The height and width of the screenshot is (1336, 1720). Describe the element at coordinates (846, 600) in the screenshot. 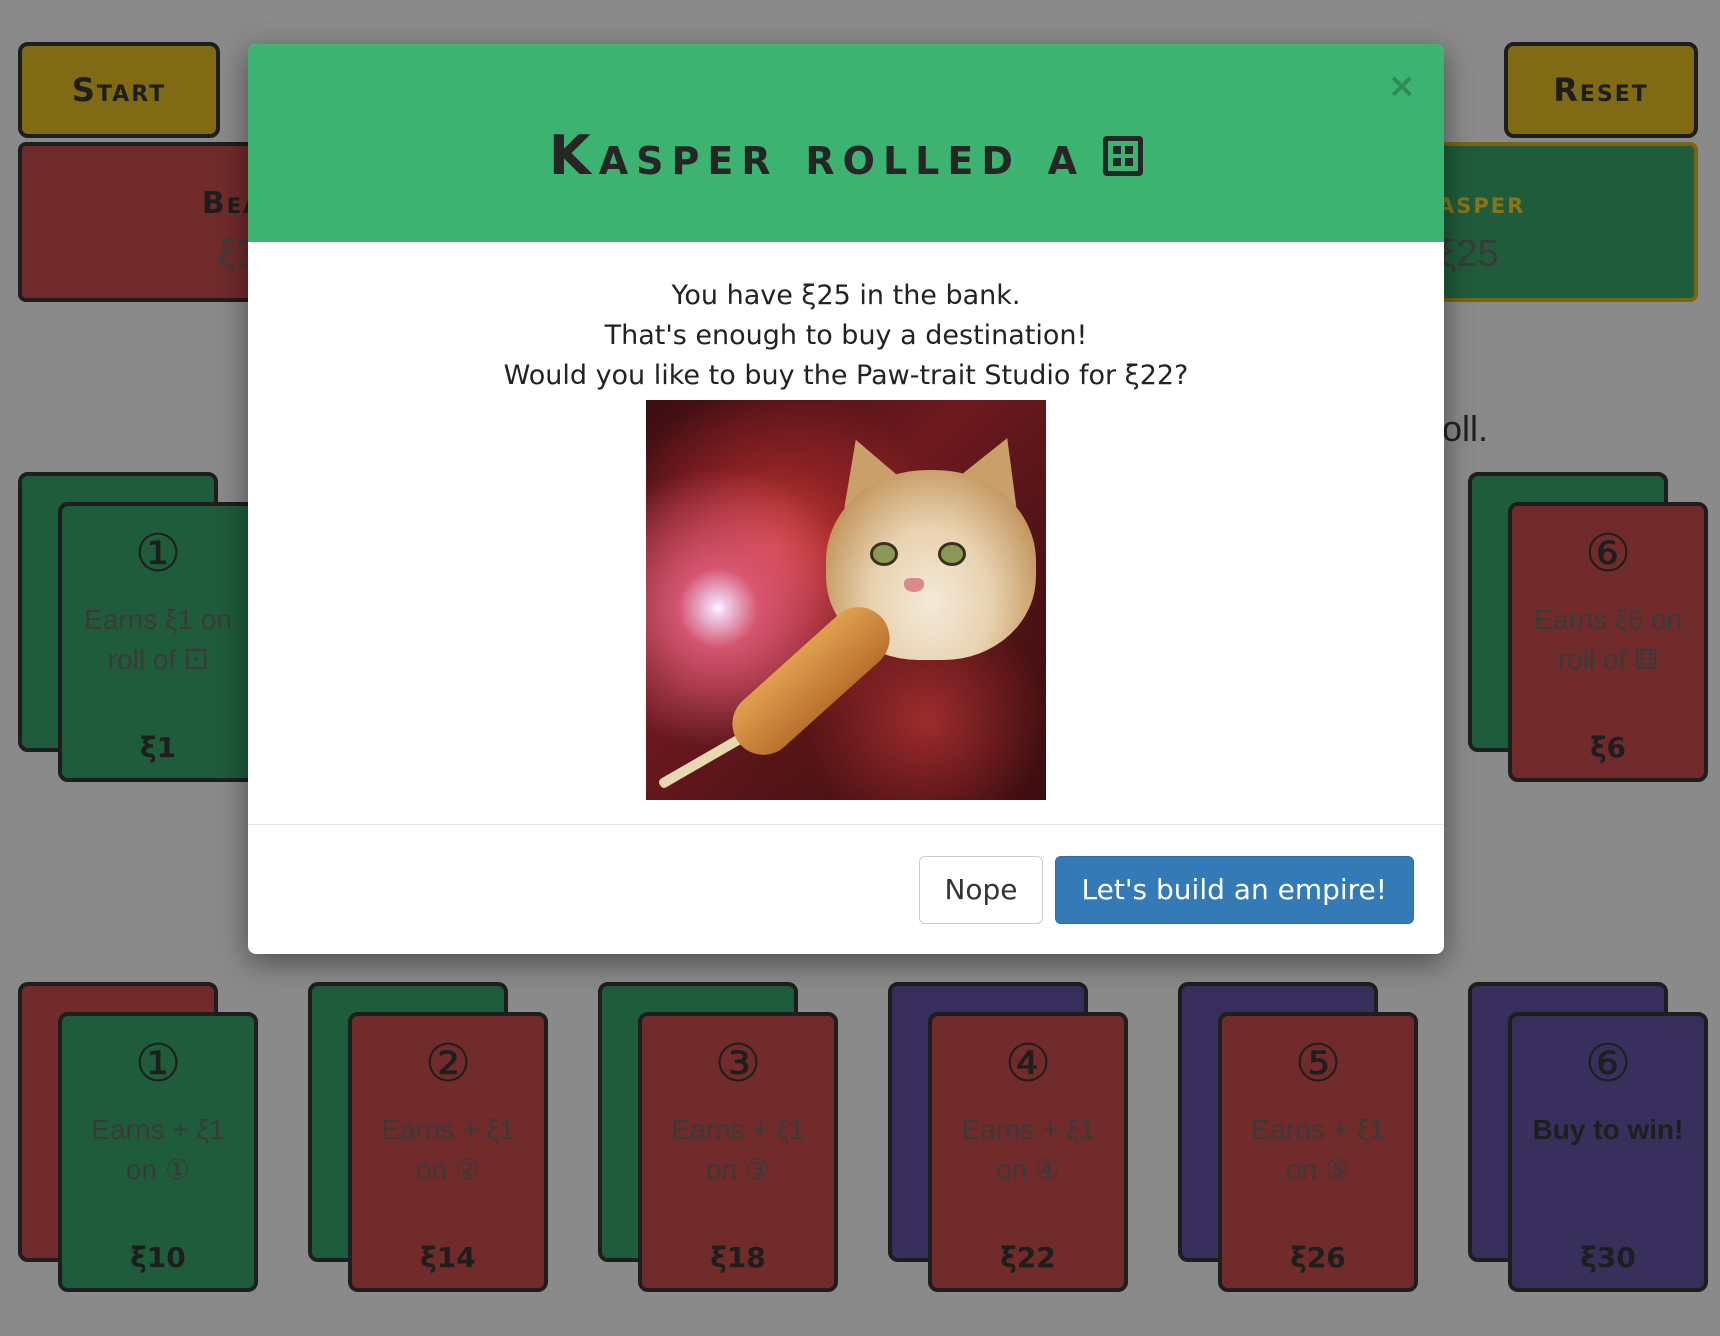

I see `space-cat-image` at that location.